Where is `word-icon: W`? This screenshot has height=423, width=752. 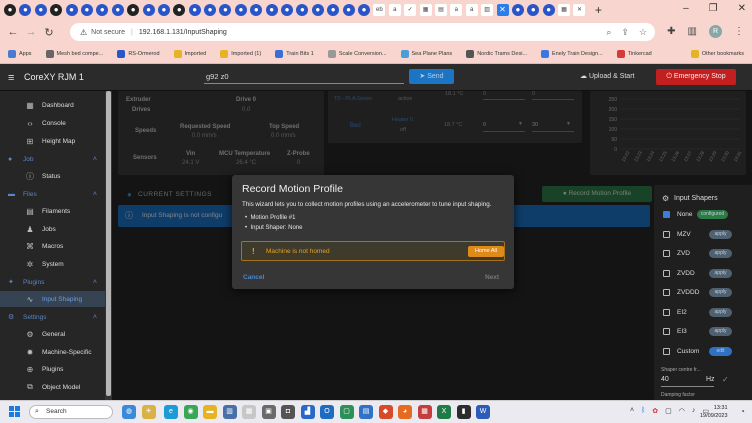
word-icon: W is located at coordinates (483, 412).